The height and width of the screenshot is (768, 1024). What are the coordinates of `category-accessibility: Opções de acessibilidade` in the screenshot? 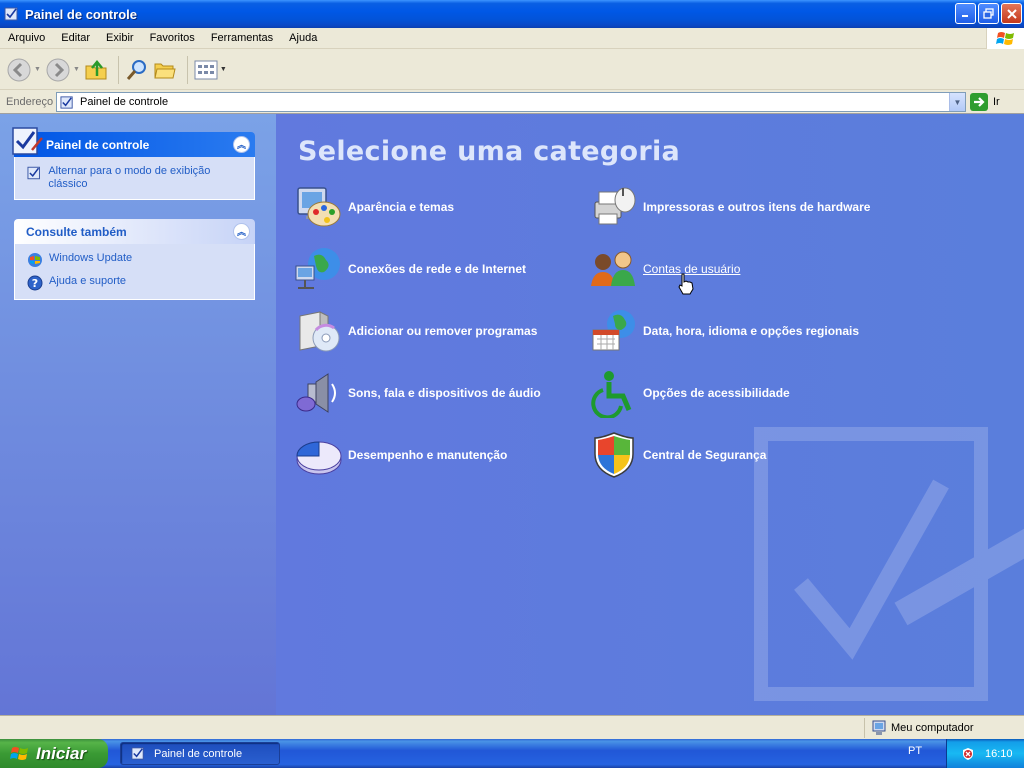 It's located at (689, 393).